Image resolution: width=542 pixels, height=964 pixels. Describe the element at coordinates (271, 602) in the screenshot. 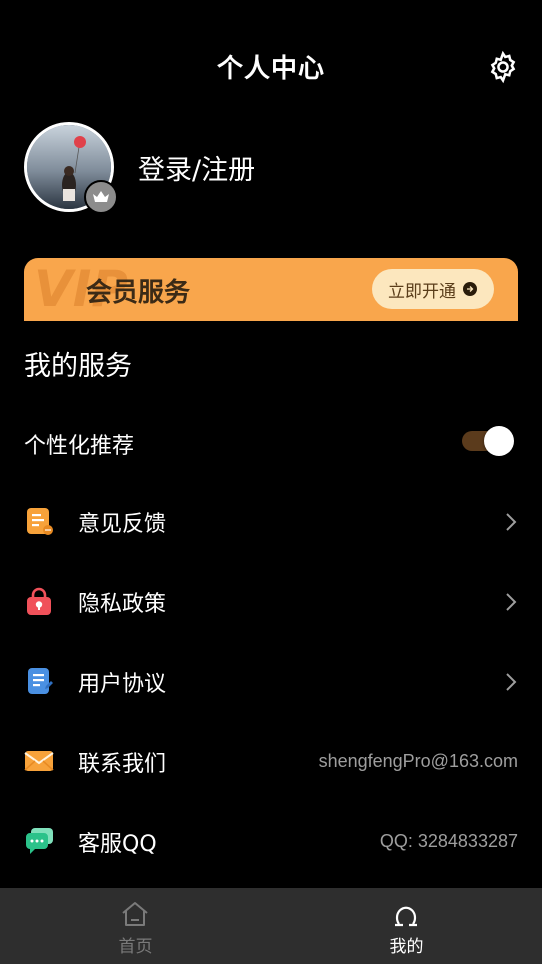

I see `row-privacy: 隐私政策` at that location.